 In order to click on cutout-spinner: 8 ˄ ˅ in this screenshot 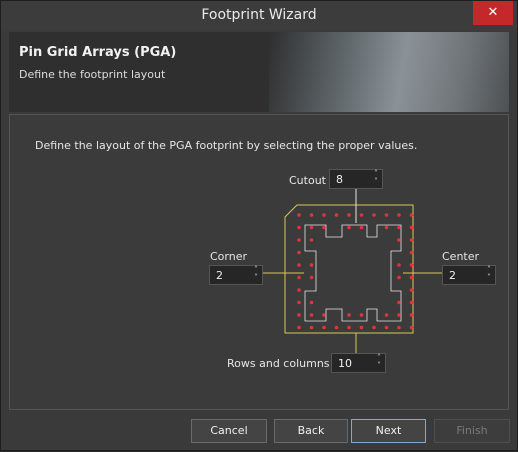, I will do `click(356, 179)`.